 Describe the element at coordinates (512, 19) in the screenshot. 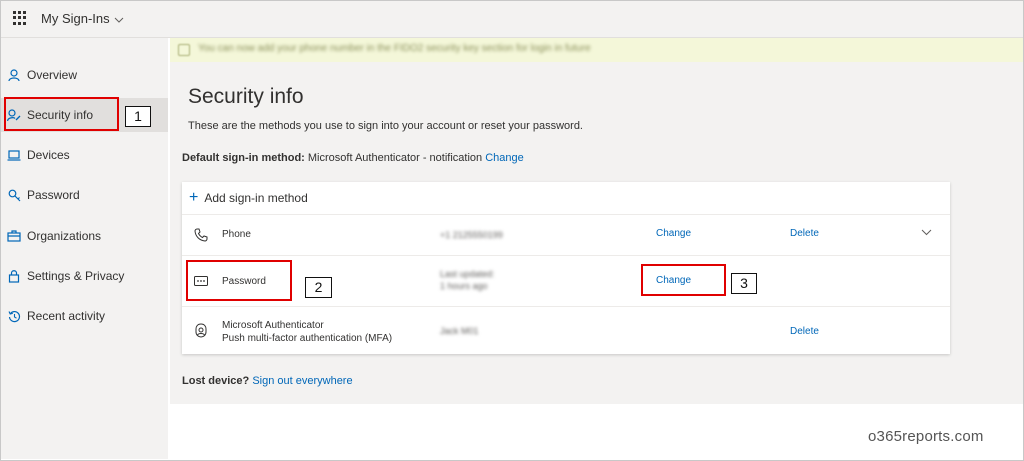

I see `top-bar: My Sign-Ins` at that location.